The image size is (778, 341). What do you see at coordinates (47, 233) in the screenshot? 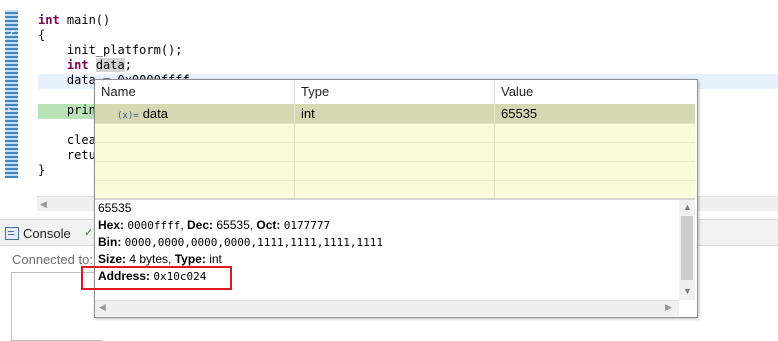
I see `tab-console-label: Console` at bounding box center [47, 233].